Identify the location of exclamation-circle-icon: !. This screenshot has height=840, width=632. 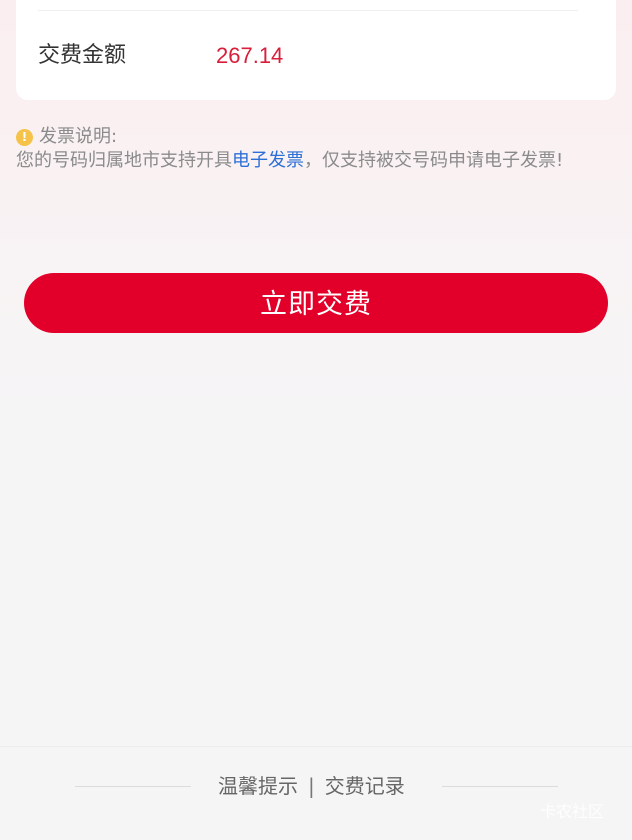
(24, 137).